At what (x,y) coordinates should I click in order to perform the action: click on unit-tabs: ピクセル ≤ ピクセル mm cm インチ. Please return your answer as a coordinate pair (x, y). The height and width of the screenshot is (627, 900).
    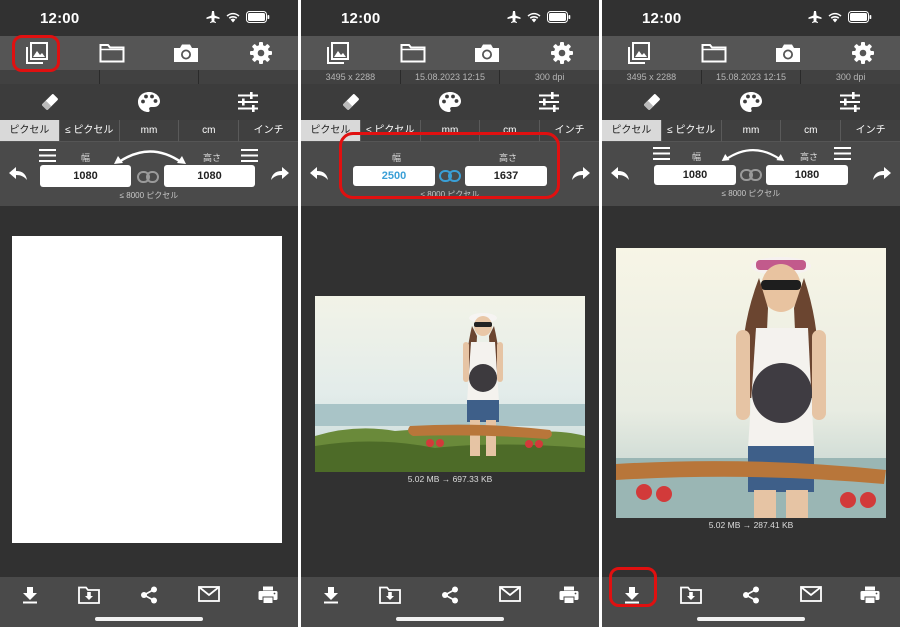
    Looking at the image, I should click on (149, 131).